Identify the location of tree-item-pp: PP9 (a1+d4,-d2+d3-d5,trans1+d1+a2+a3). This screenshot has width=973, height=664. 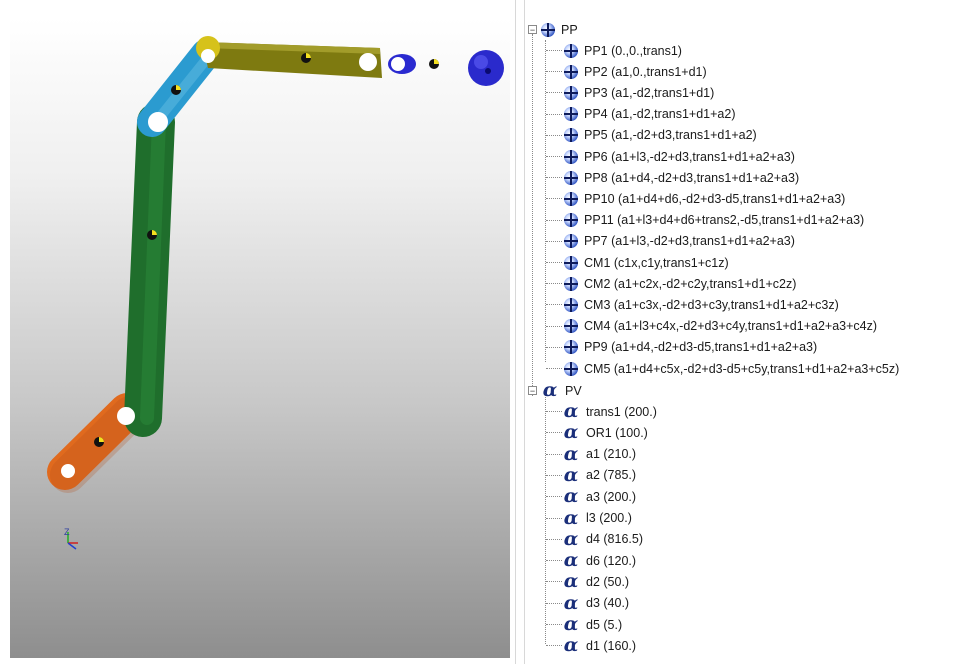
(690, 347).